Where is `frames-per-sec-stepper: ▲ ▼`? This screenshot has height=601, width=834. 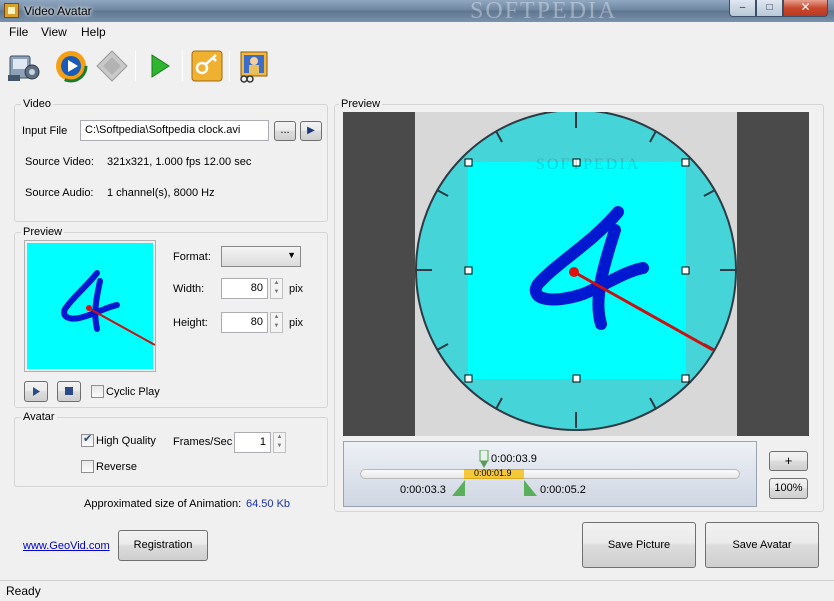
frames-per-sec-stepper: ▲ ▼ is located at coordinates (279, 442).